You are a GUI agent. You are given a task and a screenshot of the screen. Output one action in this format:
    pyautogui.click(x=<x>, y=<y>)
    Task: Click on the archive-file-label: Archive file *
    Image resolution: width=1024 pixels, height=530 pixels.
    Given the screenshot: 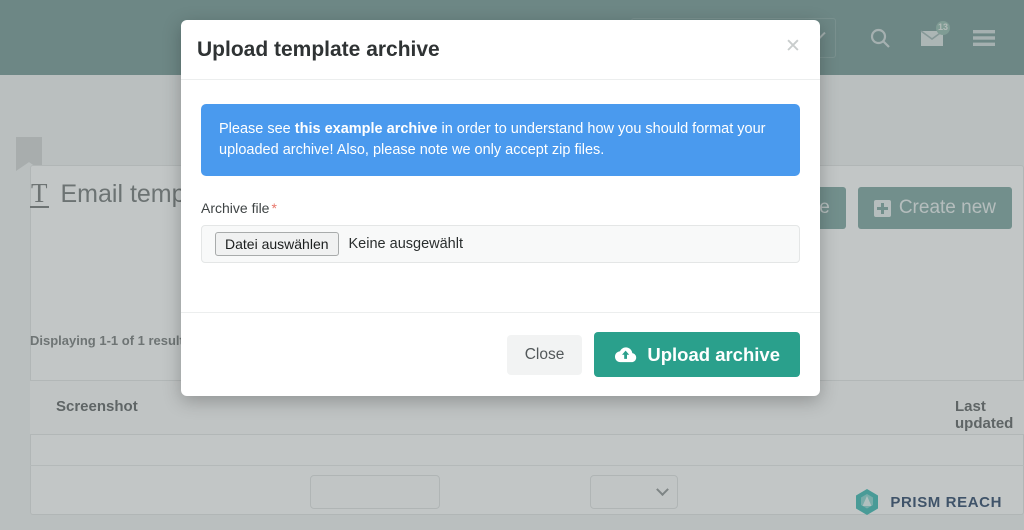 What is the action you would take?
    pyautogui.click(x=500, y=208)
    